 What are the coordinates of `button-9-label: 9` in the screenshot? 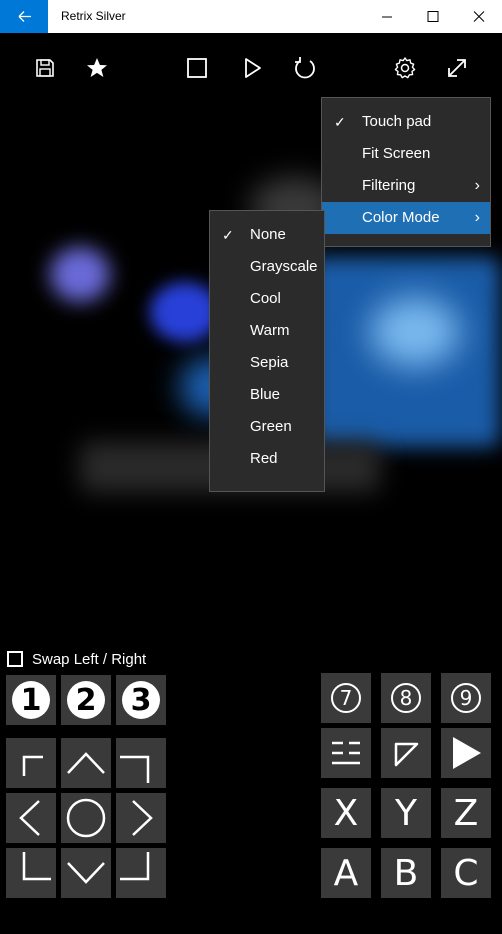 It's located at (466, 698).